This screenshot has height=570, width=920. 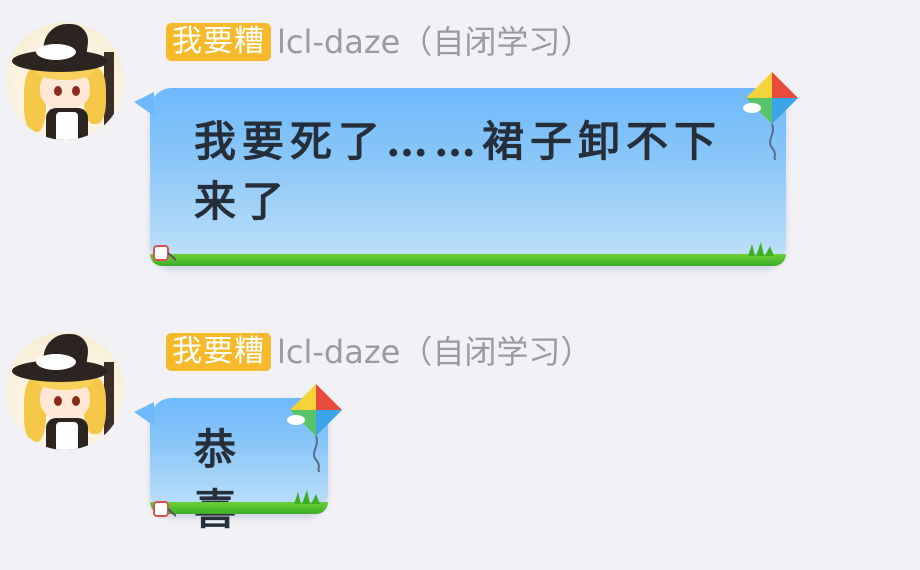 What do you see at coordinates (458, 171) in the screenshot?
I see `message-text: 我要死了……裙子卸不下来了` at bounding box center [458, 171].